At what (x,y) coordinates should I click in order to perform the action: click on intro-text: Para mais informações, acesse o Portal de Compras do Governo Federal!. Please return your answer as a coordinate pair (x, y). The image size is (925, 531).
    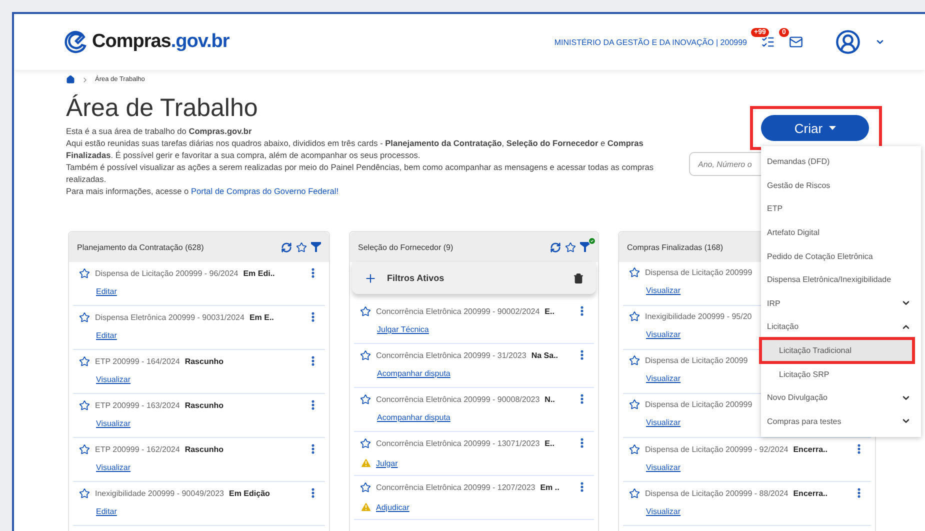
    Looking at the image, I should click on (203, 191).